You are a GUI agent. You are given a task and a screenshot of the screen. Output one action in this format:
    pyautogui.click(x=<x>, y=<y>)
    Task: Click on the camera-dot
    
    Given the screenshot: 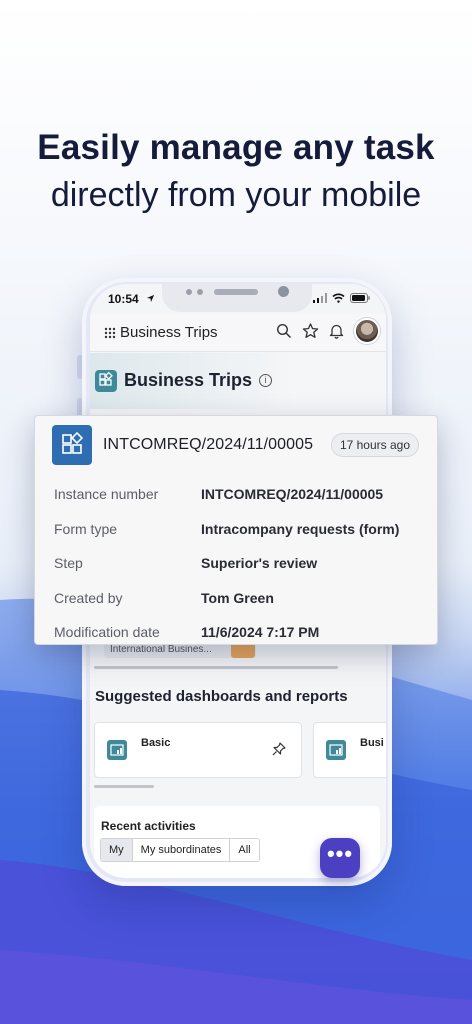 What is the action you would take?
    pyautogui.click(x=283, y=291)
    